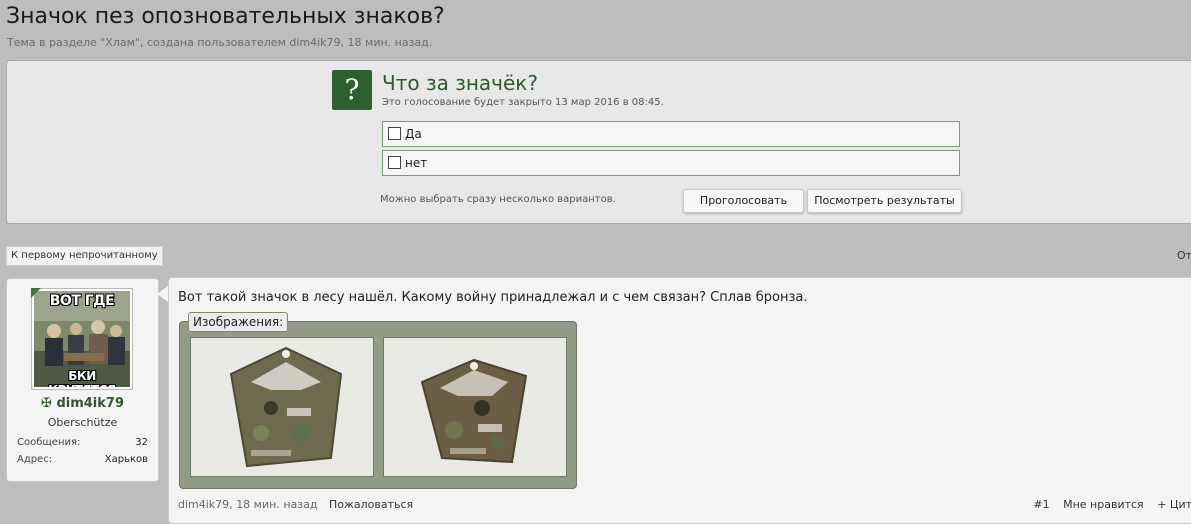 The width and height of the screenshot is (1191, 524). Describe the element at coordinates (352, 90) in the screenshot. I see `question-mark-icon: ?` at that location.